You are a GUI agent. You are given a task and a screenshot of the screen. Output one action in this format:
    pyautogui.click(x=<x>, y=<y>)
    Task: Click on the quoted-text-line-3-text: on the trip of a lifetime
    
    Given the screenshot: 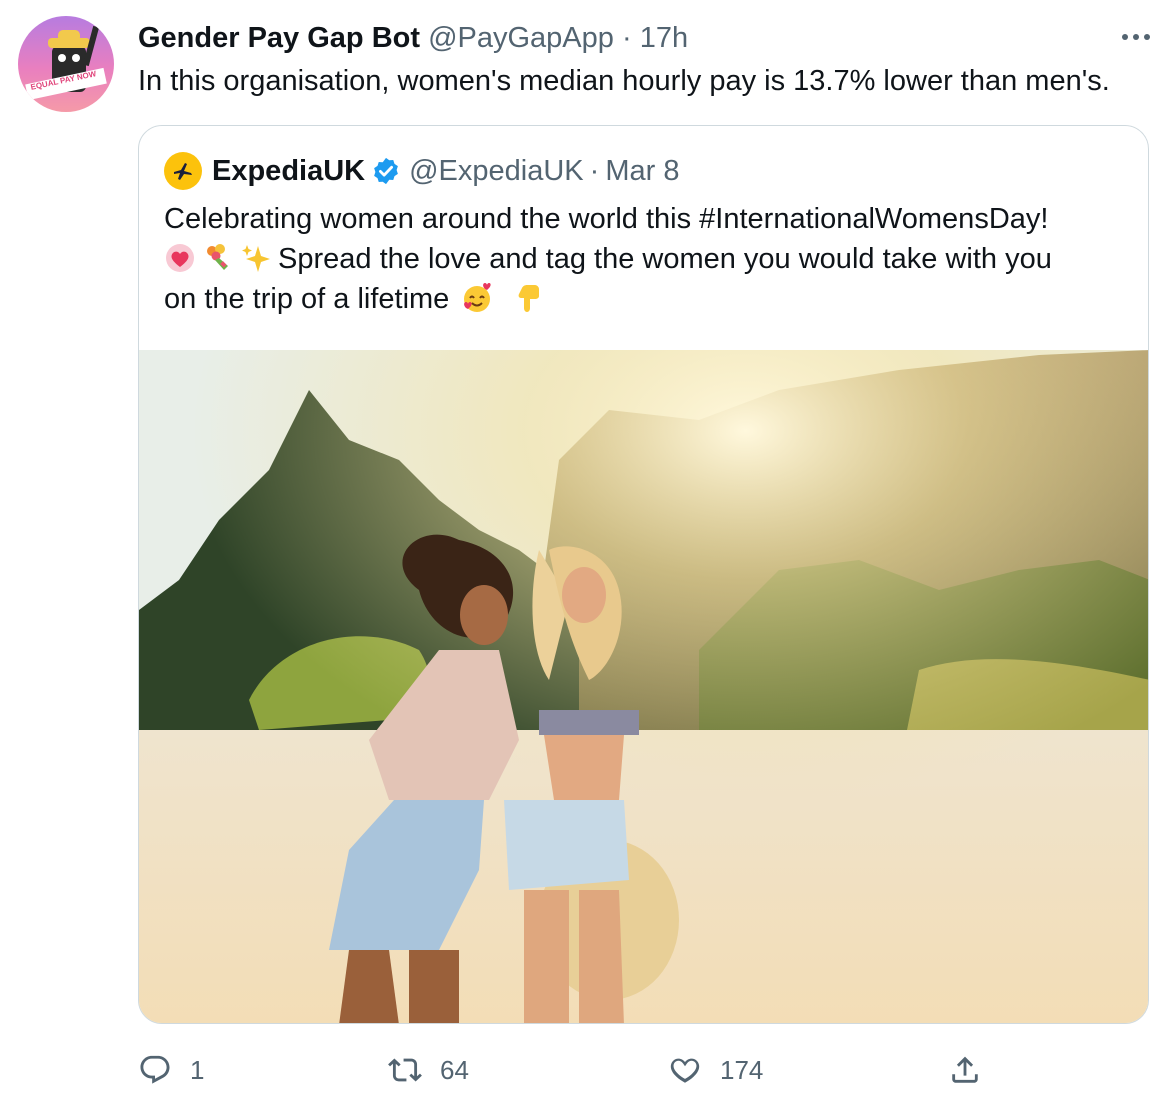 What is the action you would take?
    pyautogui.click(x=307, y=299)
    